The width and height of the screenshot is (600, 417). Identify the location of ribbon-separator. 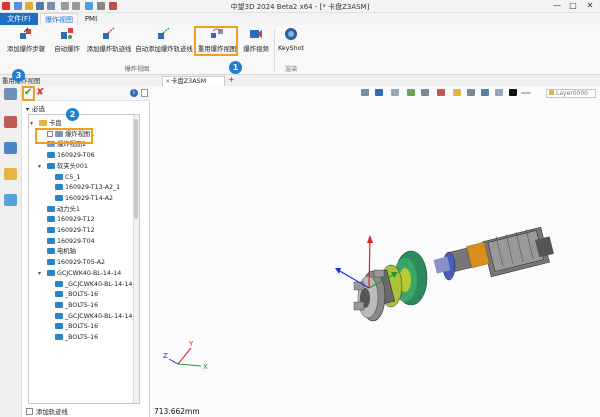
(274, 50).